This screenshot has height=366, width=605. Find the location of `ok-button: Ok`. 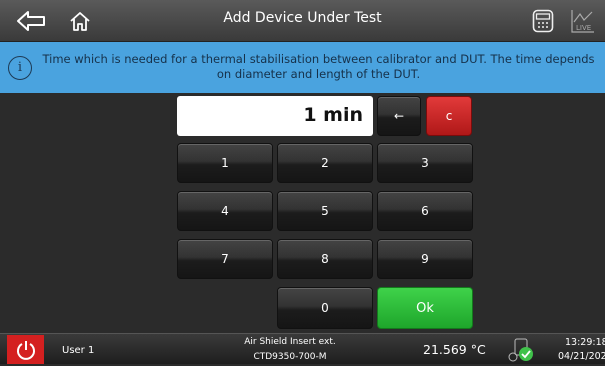

ok-button: Ok is located at coordinates (425, 308).